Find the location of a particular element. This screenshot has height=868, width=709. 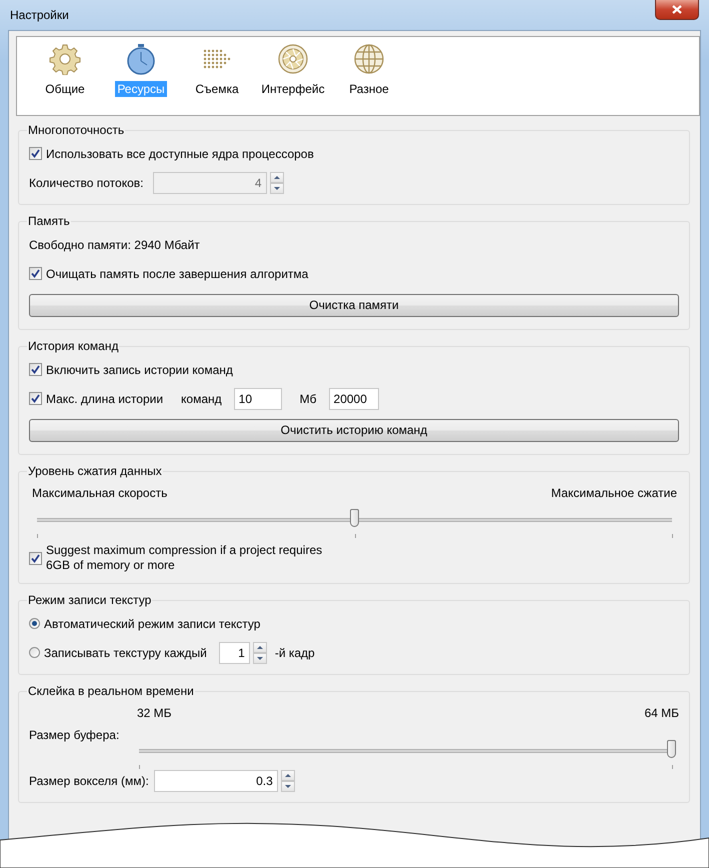

toolbar-tab: Общие is located at coordinates (65, 79).